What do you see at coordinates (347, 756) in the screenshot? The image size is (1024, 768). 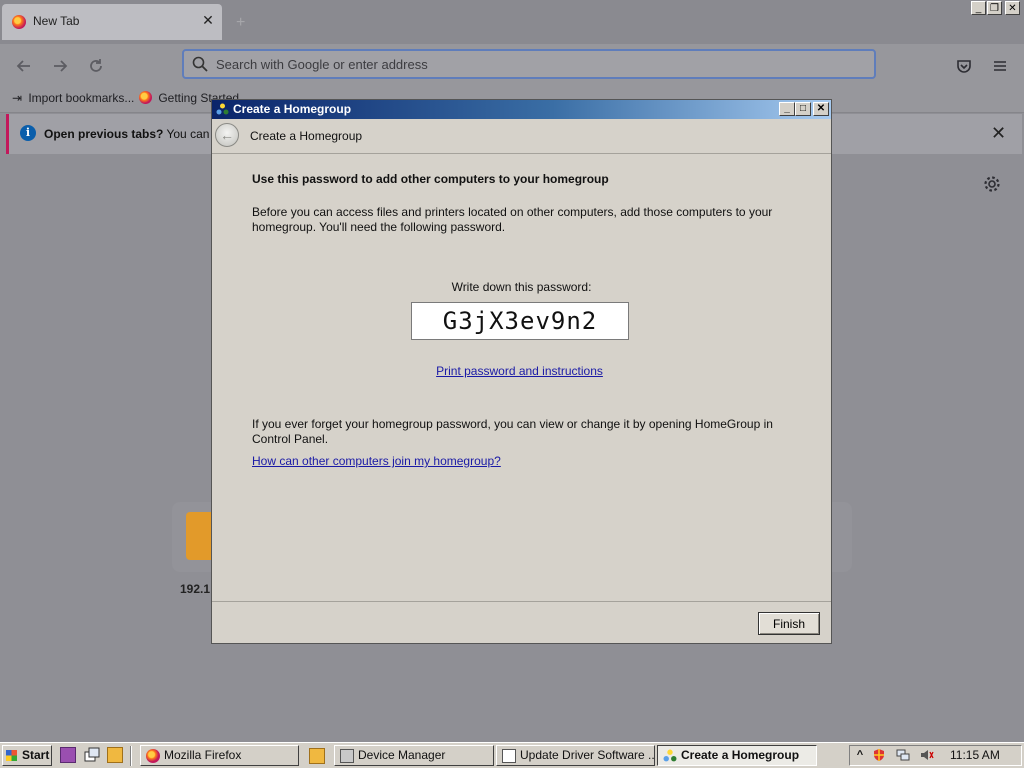 I see `device-manager-icon` at bounding box center [347, 756].